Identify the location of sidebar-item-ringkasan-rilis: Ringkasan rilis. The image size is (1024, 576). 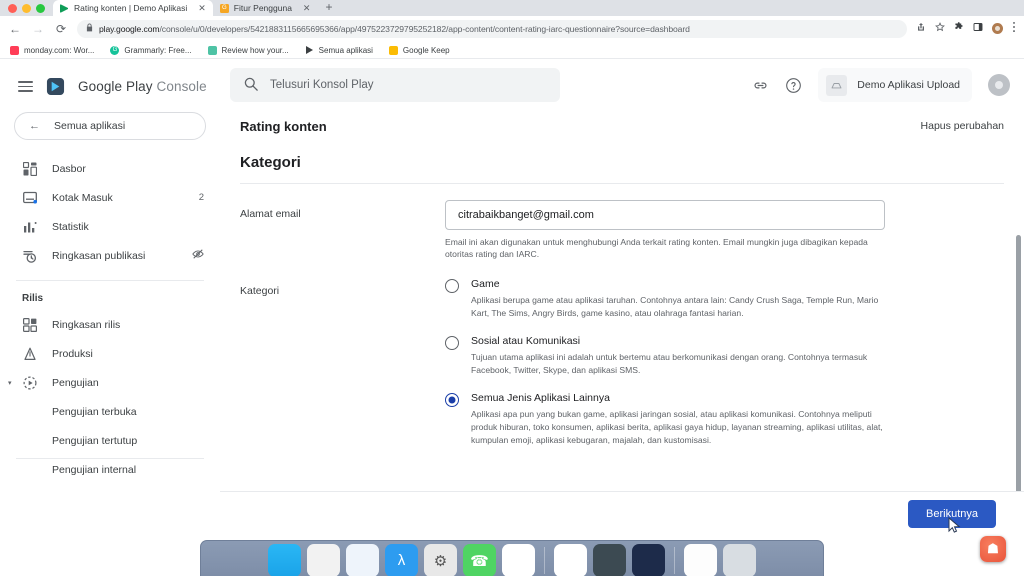
(110, 324).